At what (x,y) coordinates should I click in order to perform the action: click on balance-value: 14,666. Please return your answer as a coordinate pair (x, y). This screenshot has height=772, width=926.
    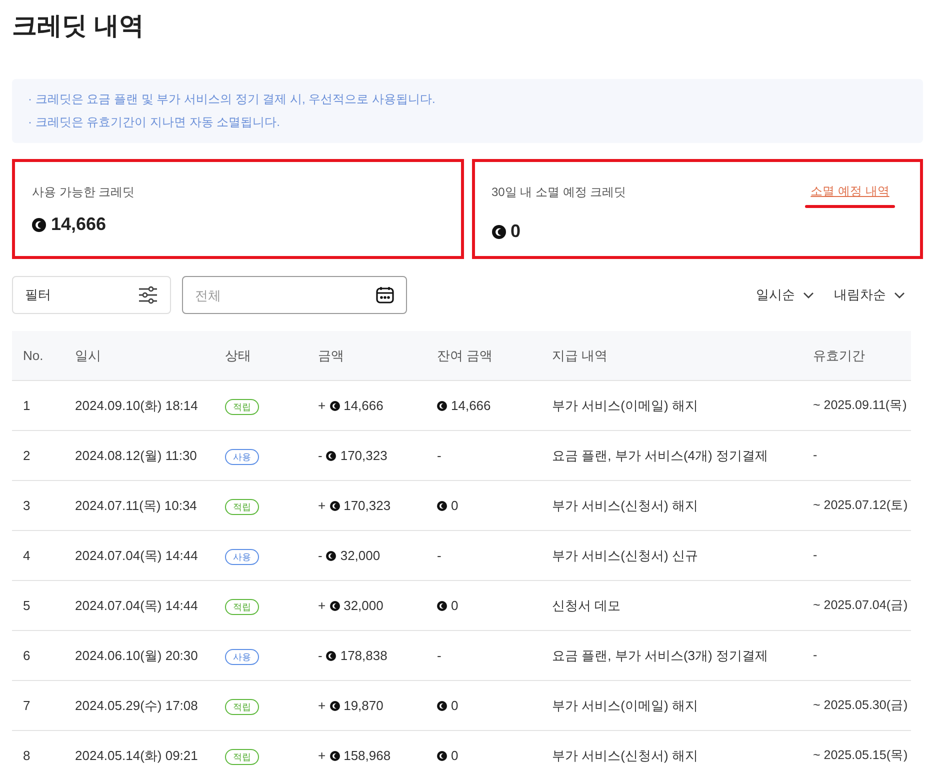
    Looking at the image, I should click on (471, 405).